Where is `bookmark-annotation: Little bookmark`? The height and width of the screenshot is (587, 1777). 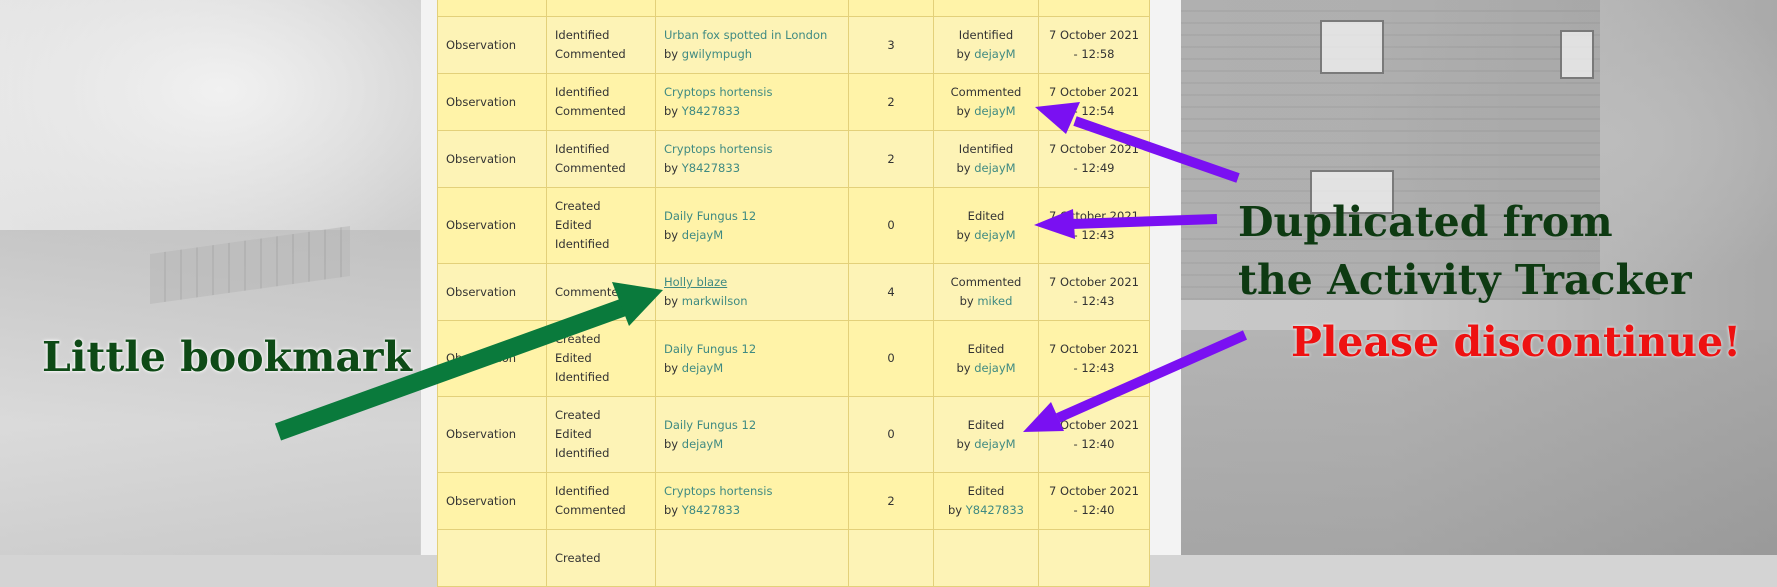 bookmark-annotation: Little bookmark is located at coordinates (227, 357).